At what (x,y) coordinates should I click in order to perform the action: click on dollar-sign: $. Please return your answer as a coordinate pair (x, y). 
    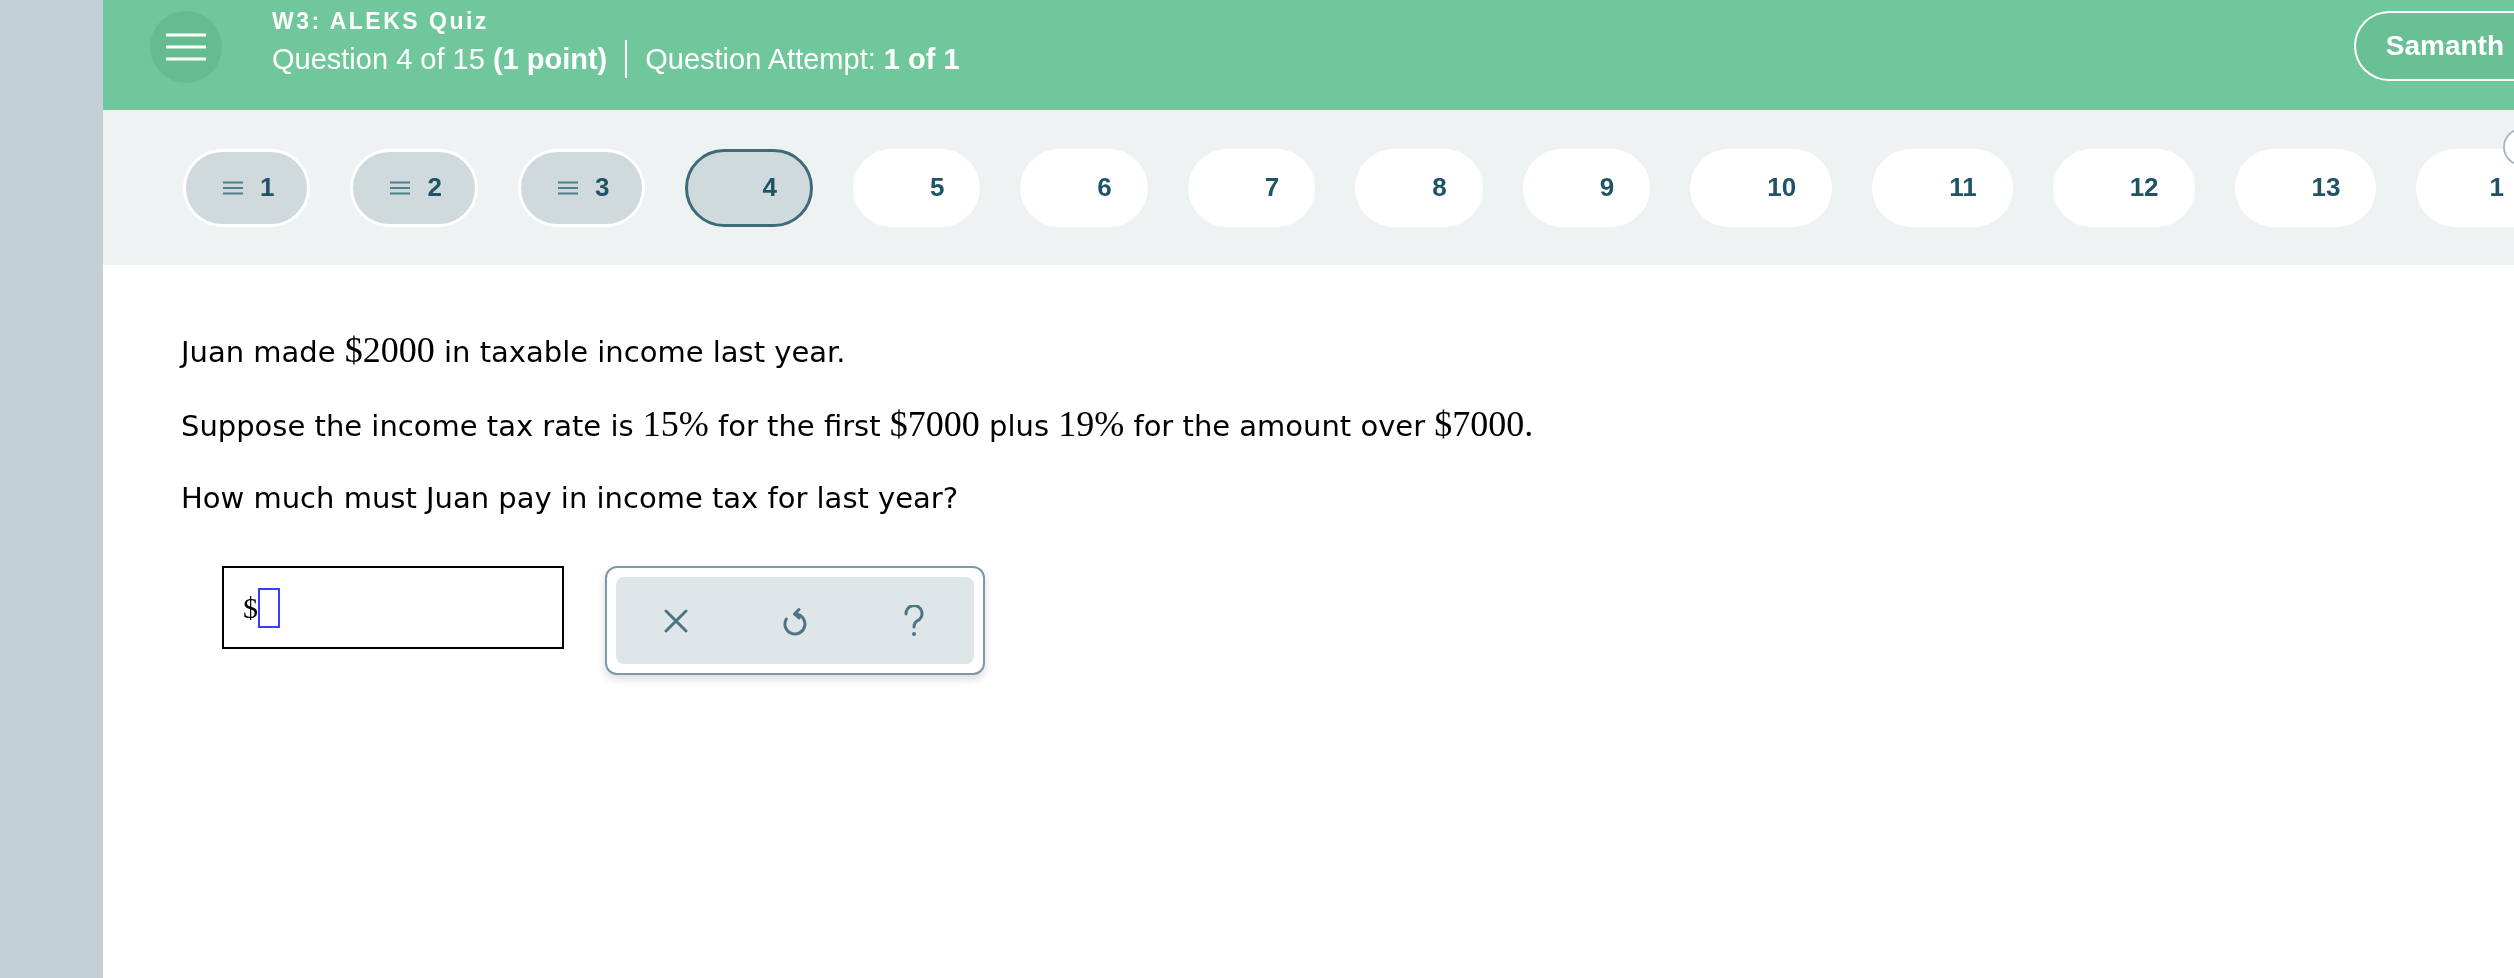
    Looking at the image, I should click on (250, 607).